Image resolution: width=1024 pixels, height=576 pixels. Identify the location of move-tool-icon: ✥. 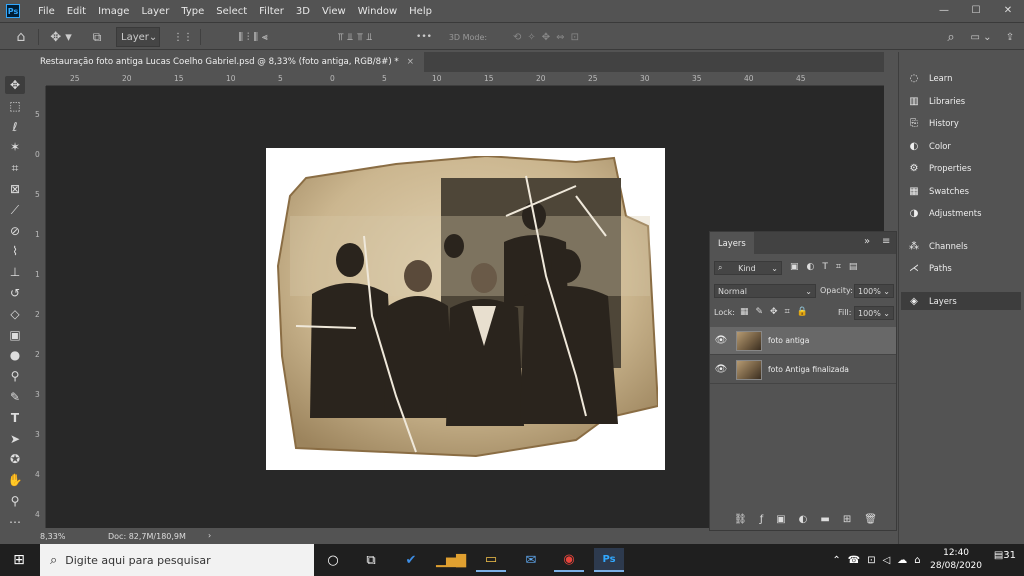
(15, 85).